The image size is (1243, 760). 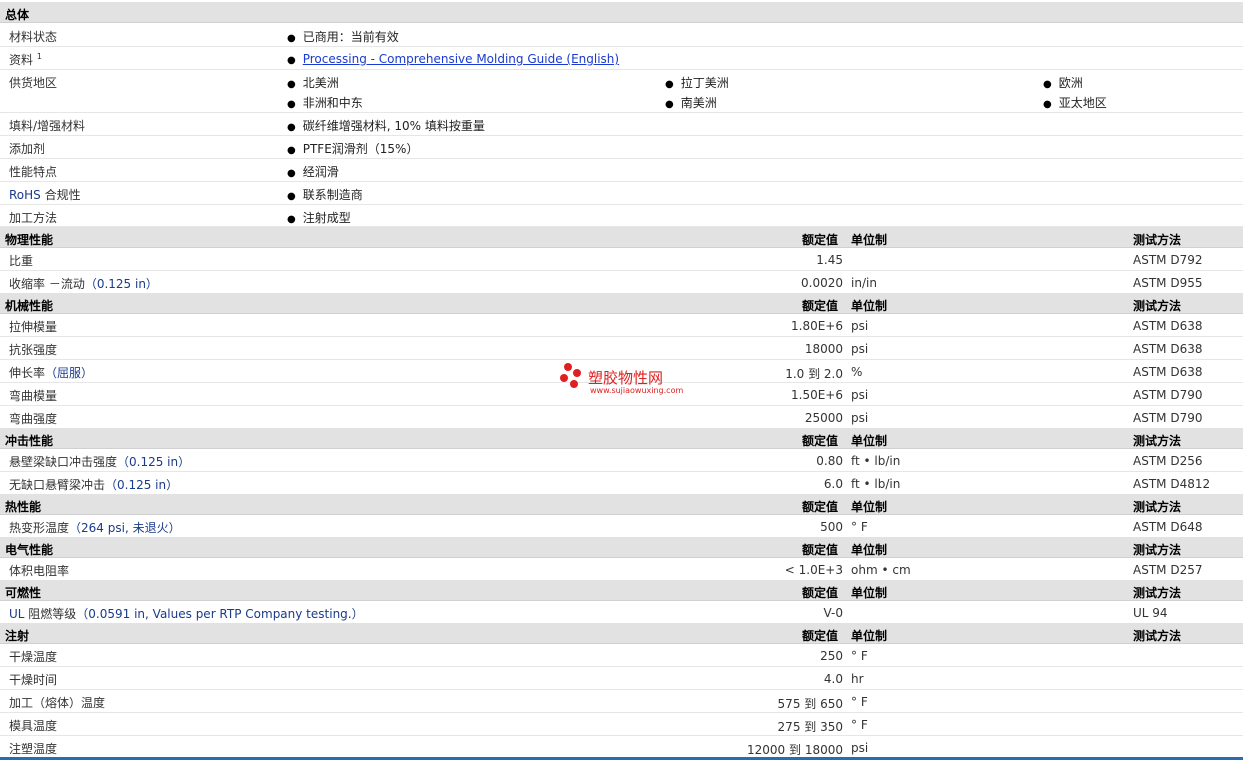 What do you see at coordinates (50, 614) in the screenshot?
I see `label-text: 阻燃等级` at bounding box center [50, 614].